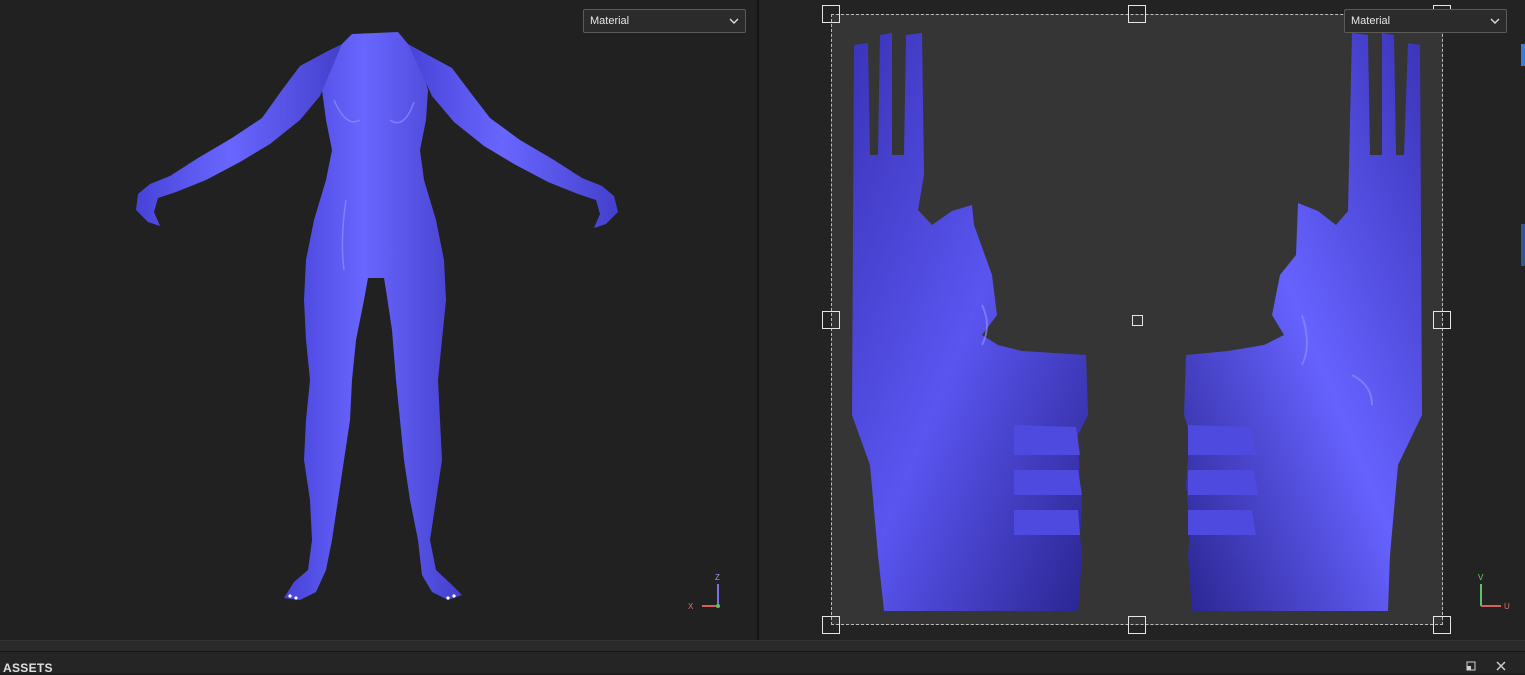  Describe the element at coordinates (1137, 14) in the screenshot. I see `transform-handle-top` at that location.